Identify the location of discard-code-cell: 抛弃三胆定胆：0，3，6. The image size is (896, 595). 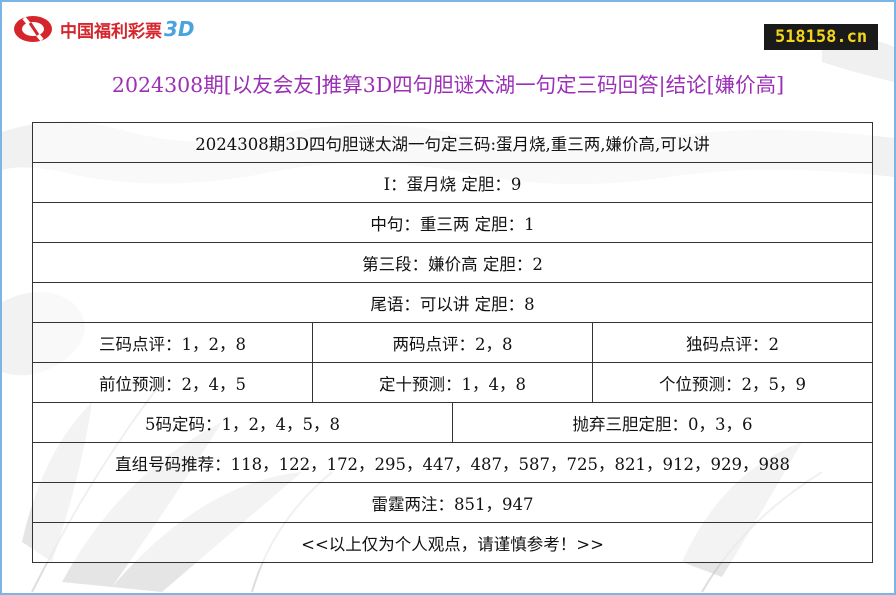
(662, 422).